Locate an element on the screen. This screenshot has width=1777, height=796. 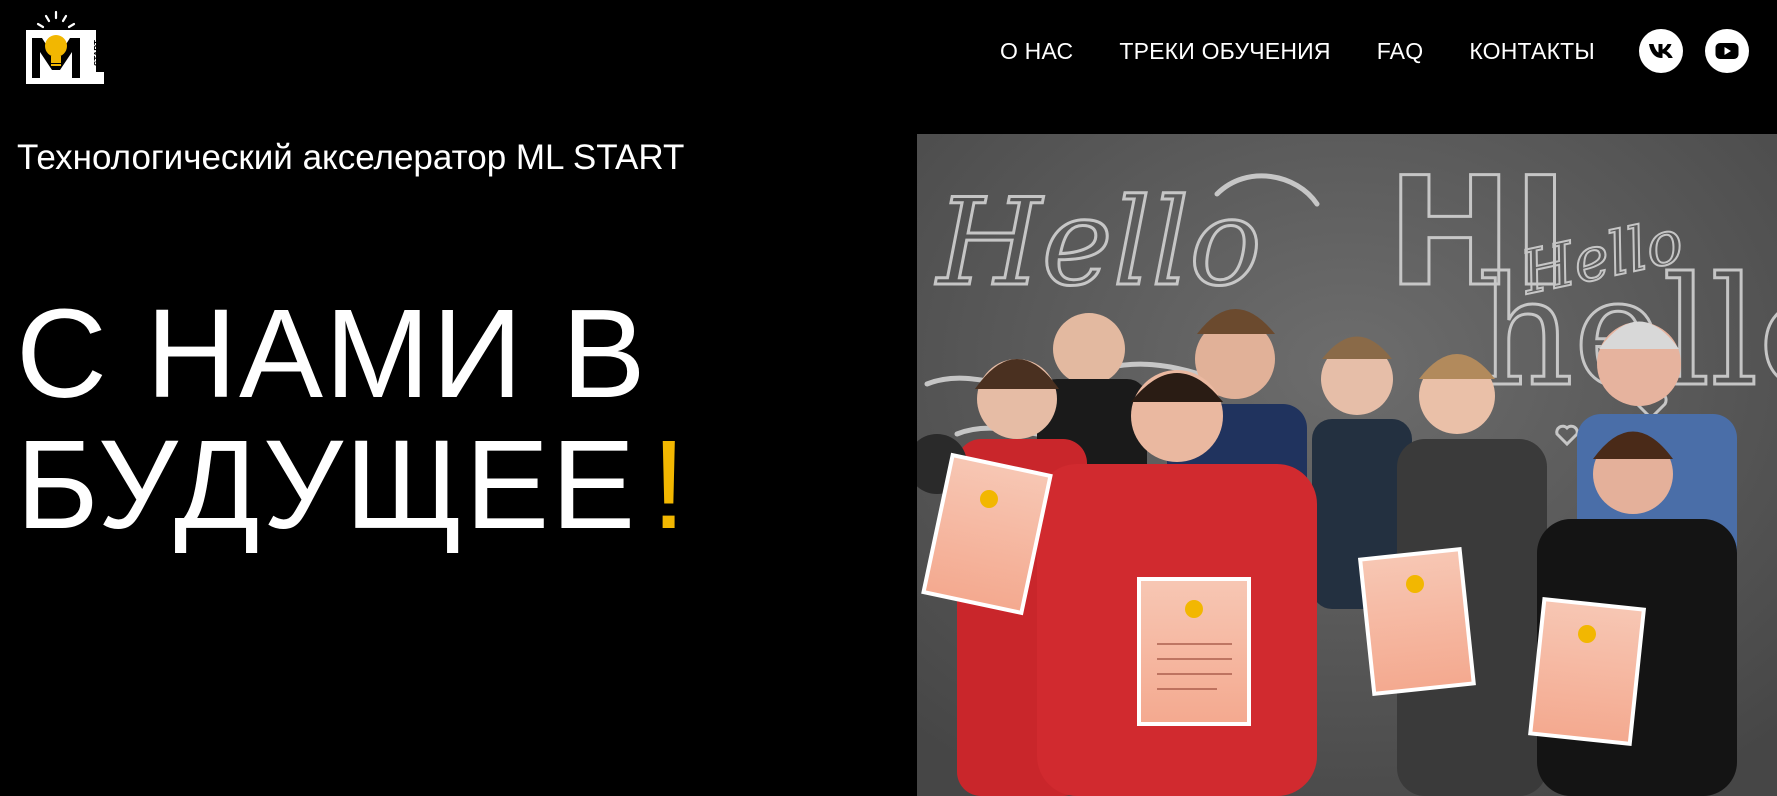
main-nav: О НАС ТРЕКИ ОБУЧЕНИЯ FAQ КОНТАКТЫ is located at coordinates (1297, 51).